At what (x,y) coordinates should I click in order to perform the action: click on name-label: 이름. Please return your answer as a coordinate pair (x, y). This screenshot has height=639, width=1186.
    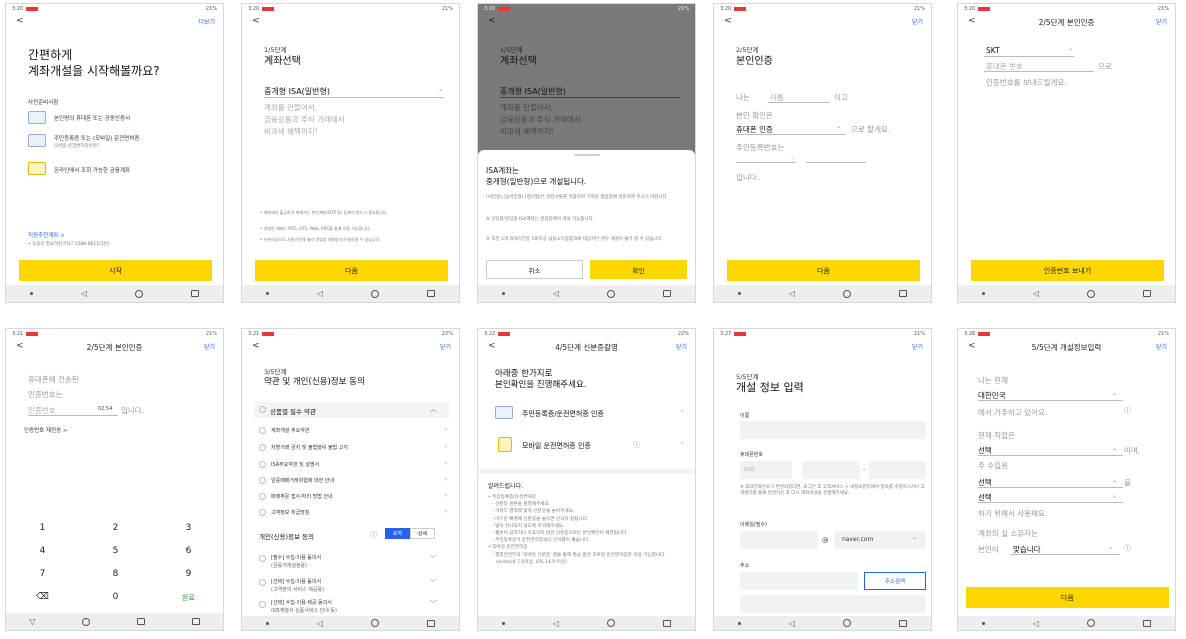
    Looking at the image, I should click on (745, 416).